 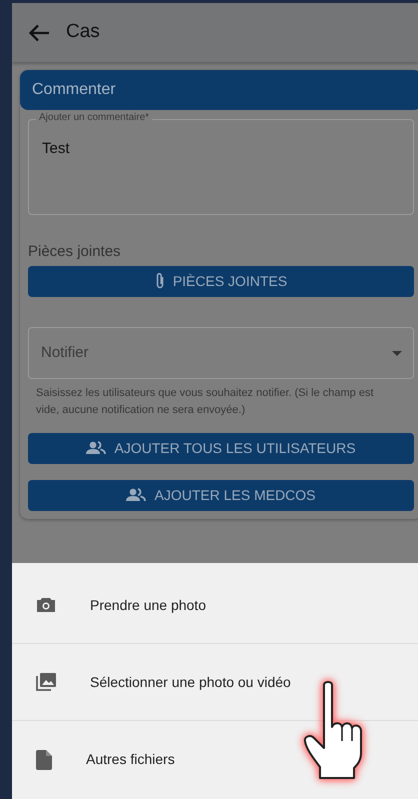 What do you see at coordinates (221, 352) in the screenshot?
I see `notify-field: Notifier` at bounding box center [221, 352].